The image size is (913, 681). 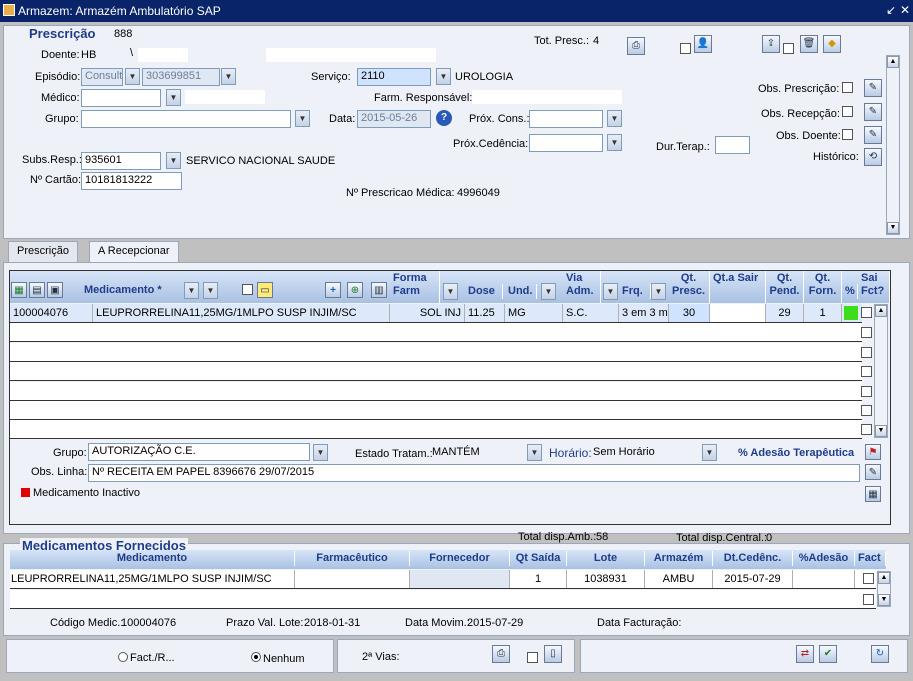 I want to click on med-grid-scrollbar: ▲ ▼, so click(x=881, y=371).